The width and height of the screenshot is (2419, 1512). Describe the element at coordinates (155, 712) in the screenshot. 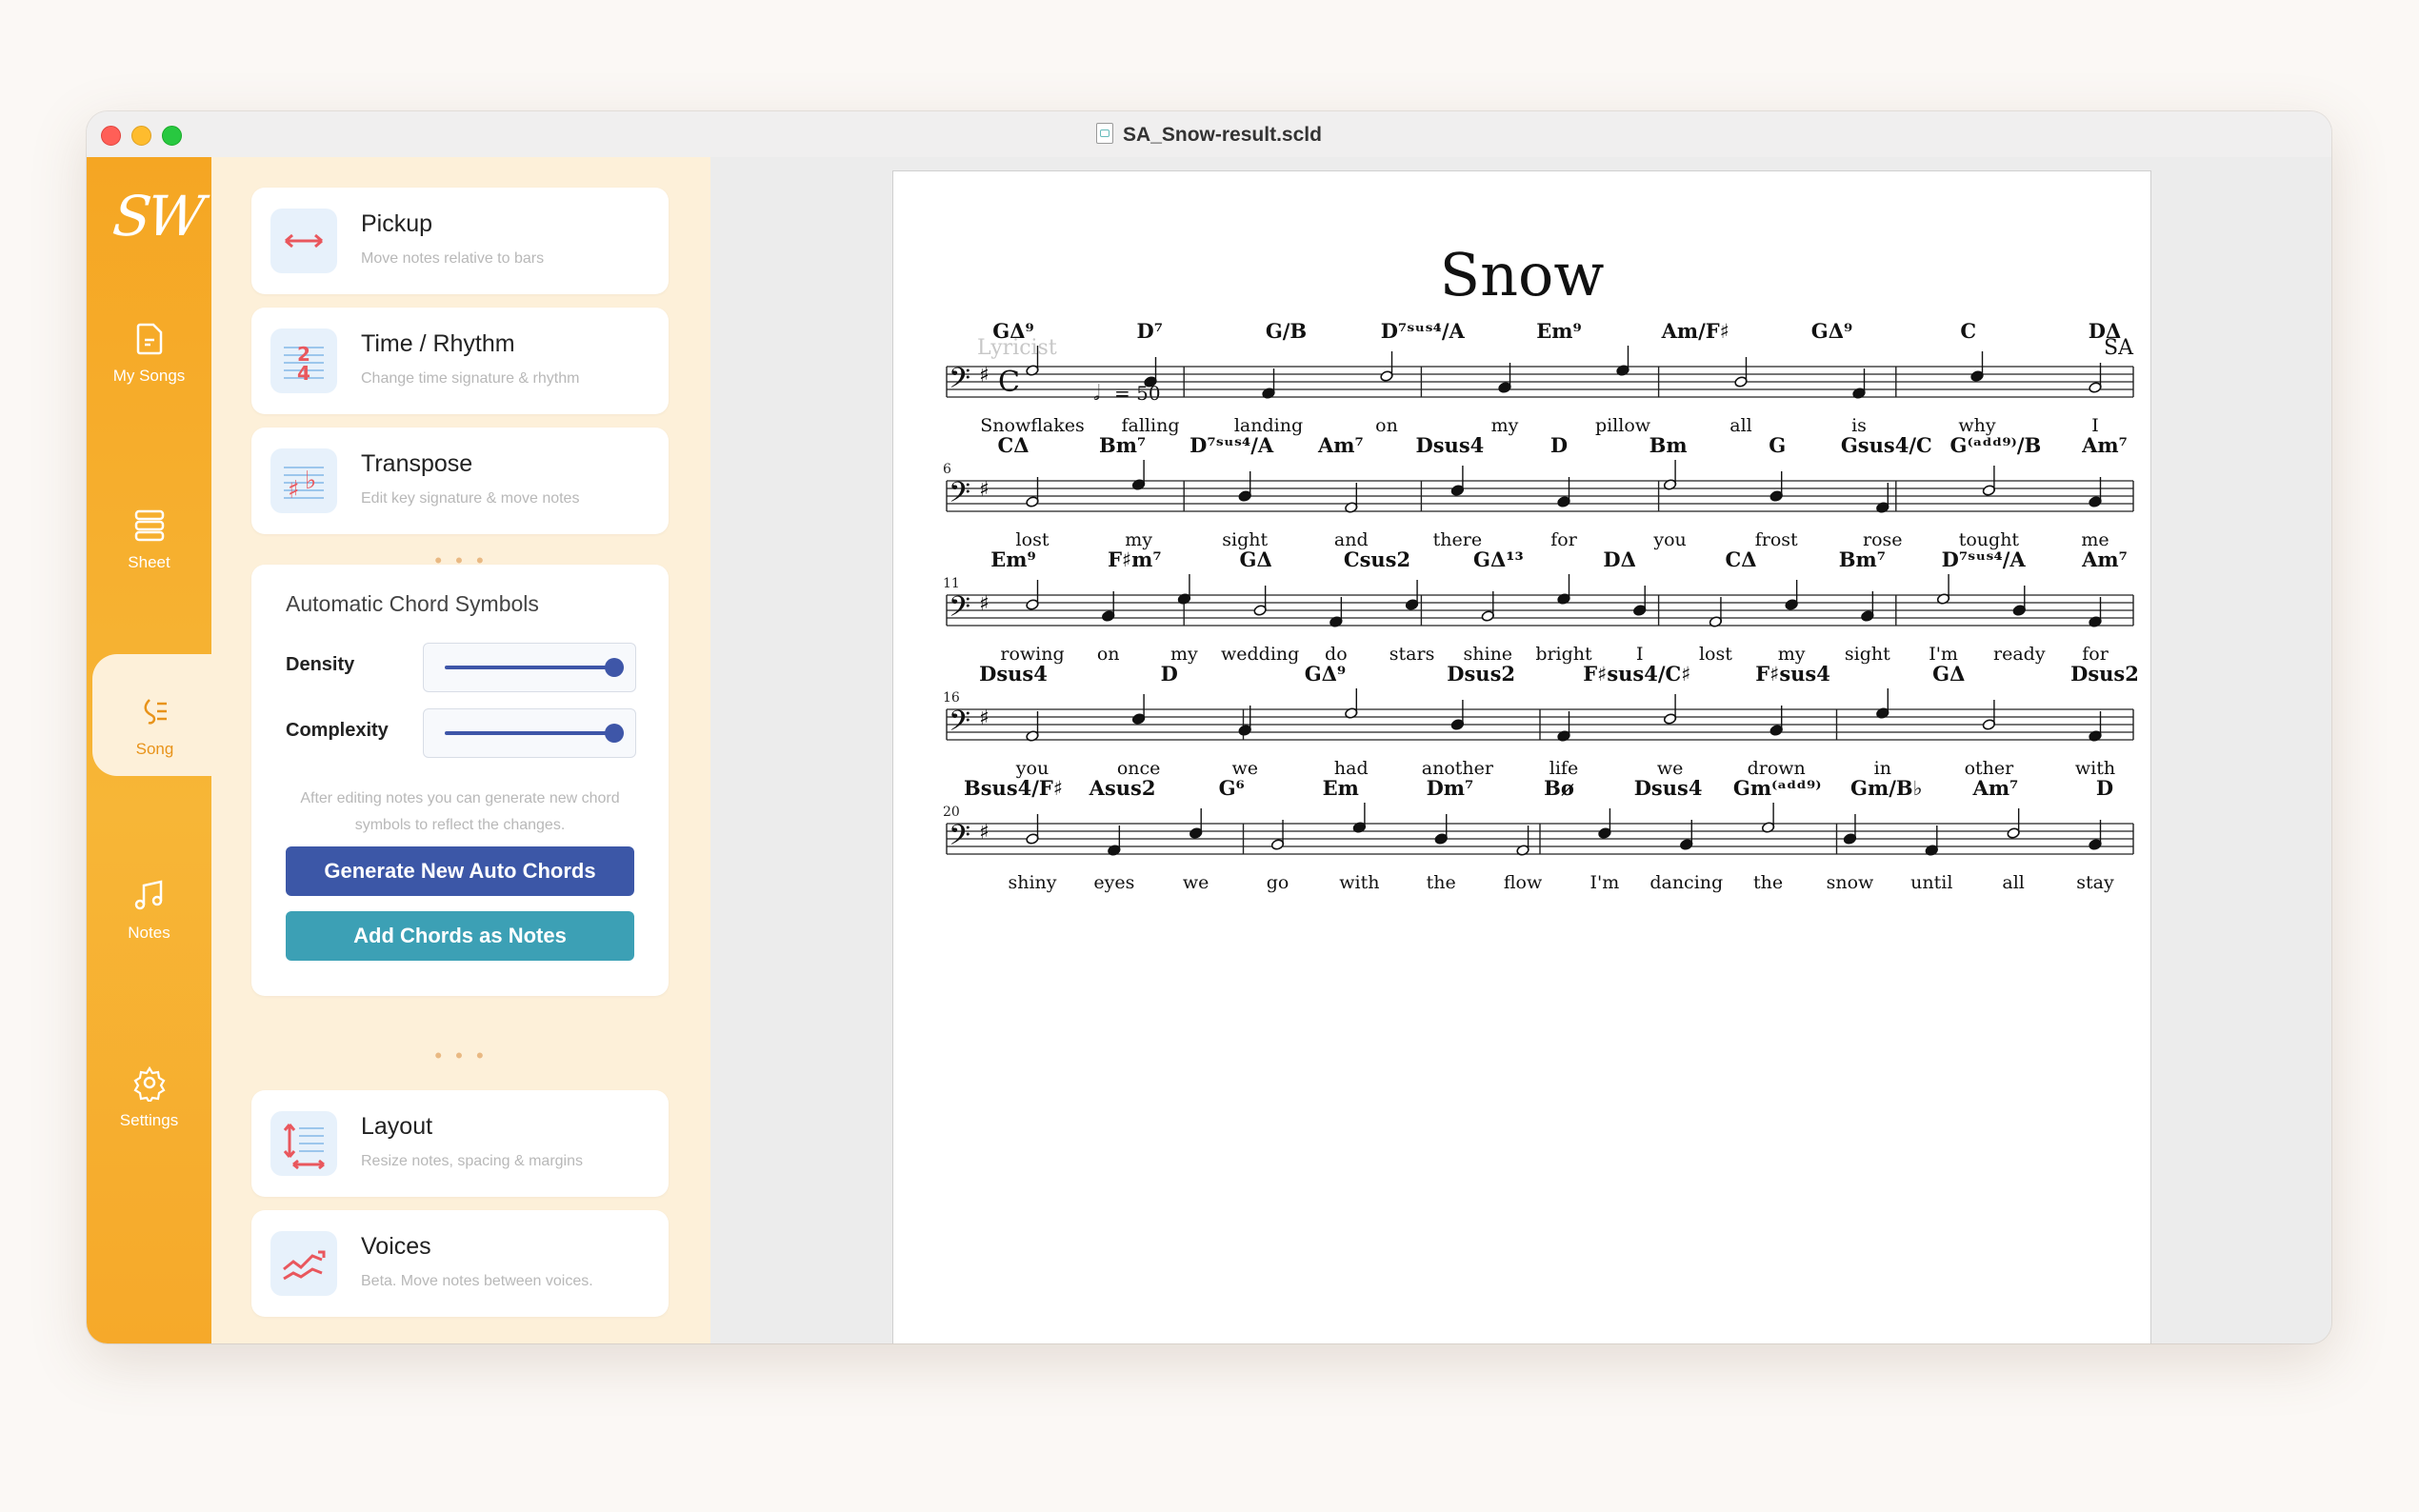

I see `song-icon` at that location.